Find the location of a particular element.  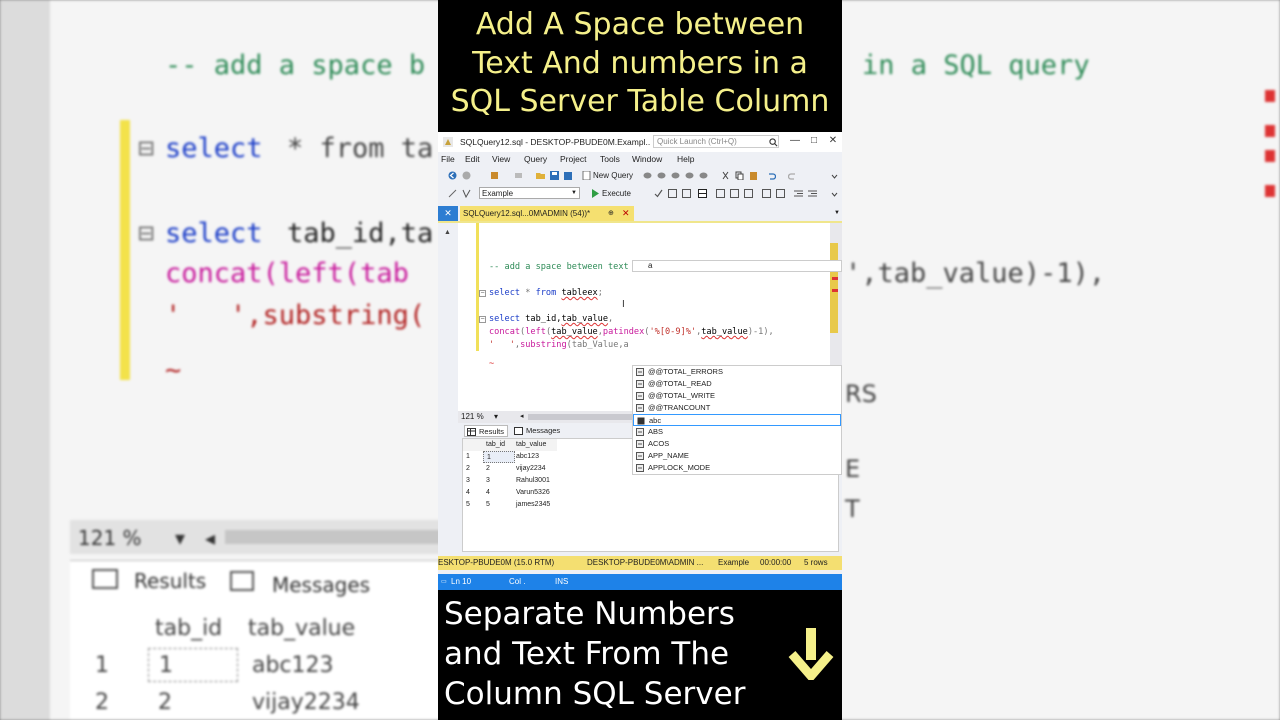

open-folder-icon is located at coordinates (540, 175).